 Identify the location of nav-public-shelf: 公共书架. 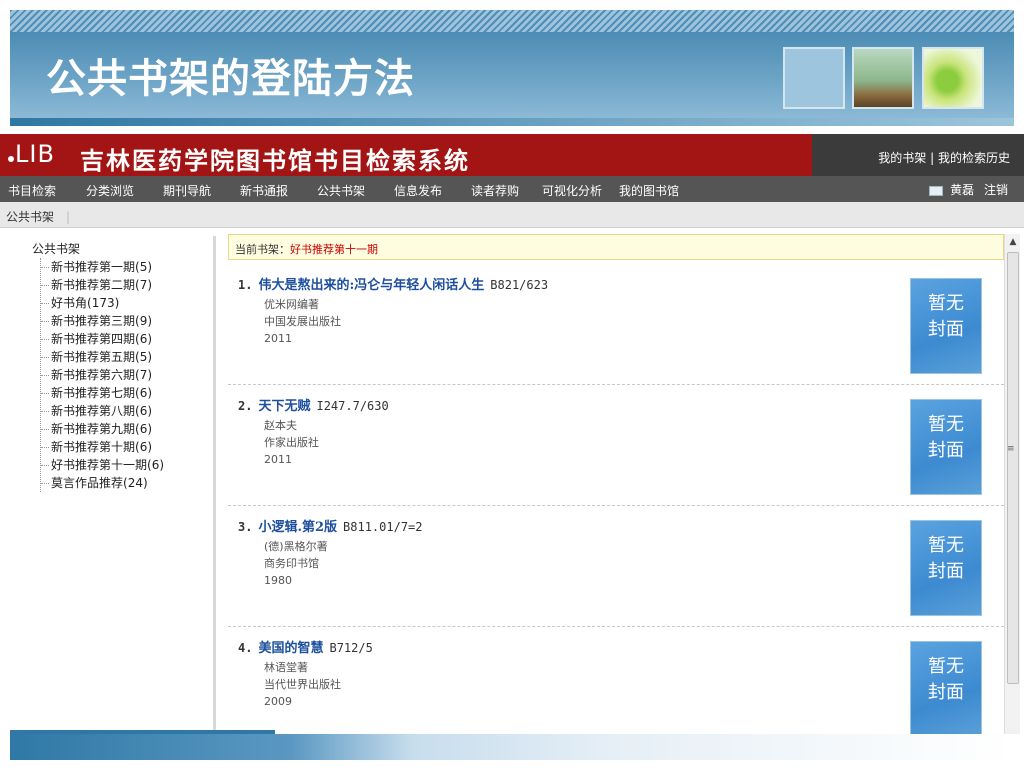
(341, 190).